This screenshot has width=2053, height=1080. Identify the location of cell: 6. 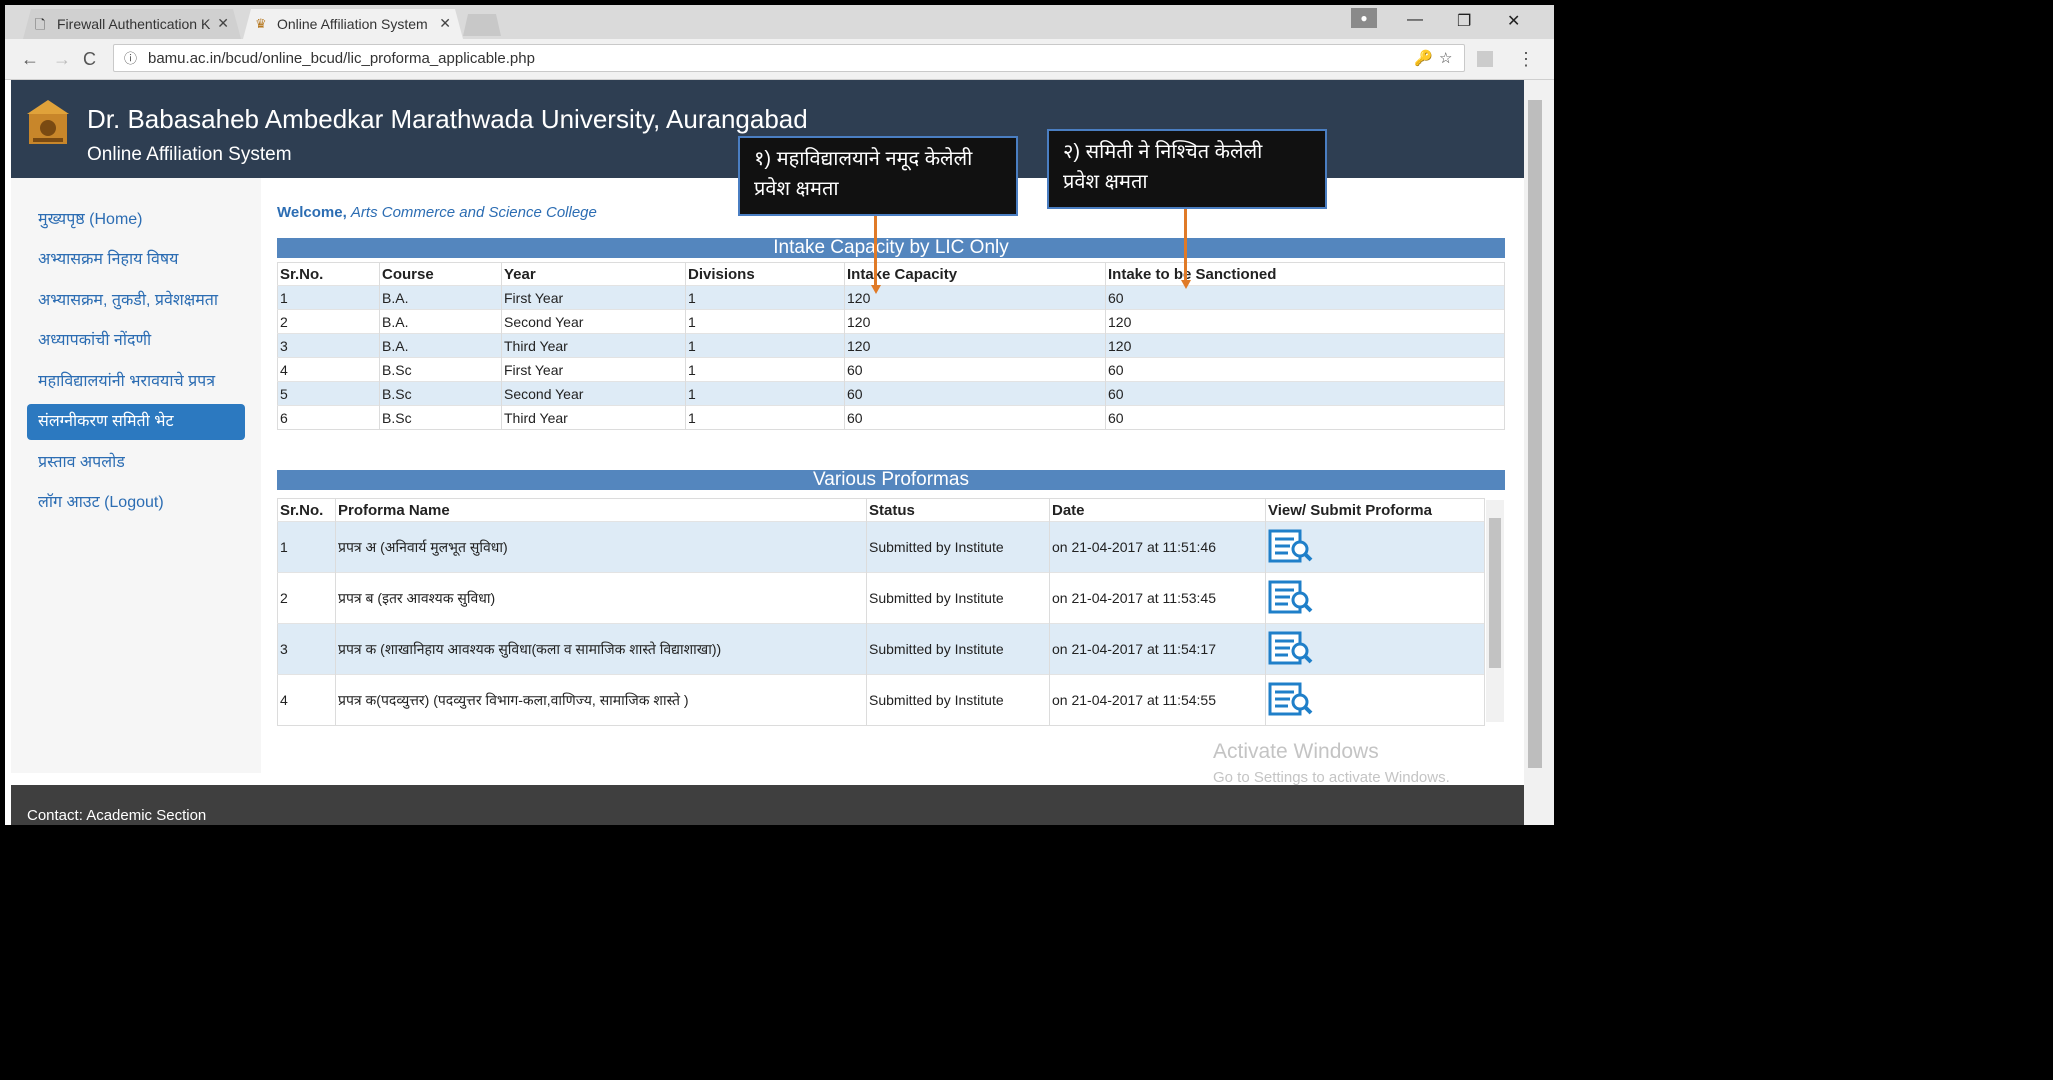
(328, 417).